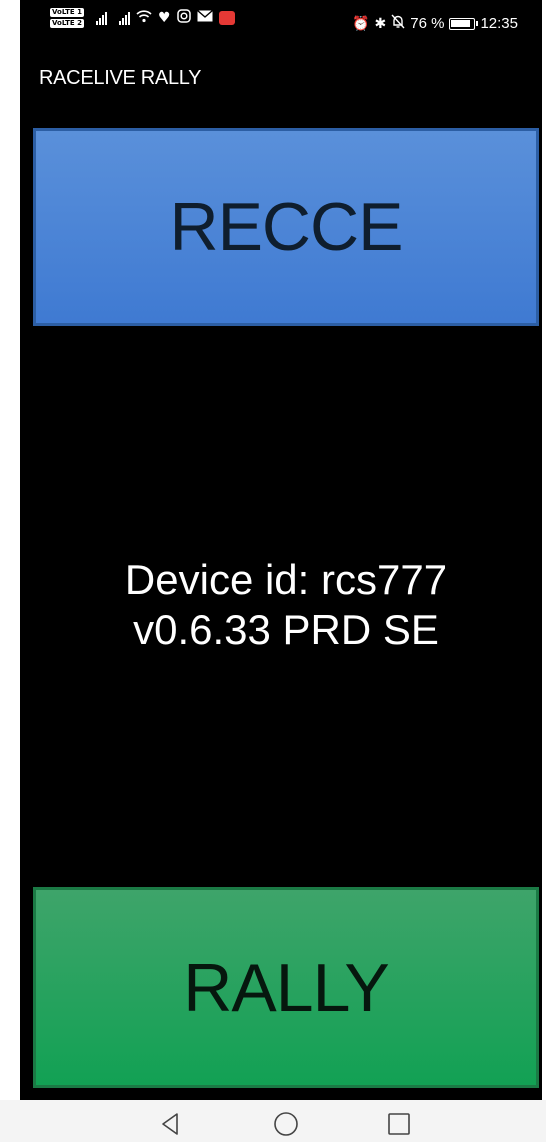 Image resolution: width=546 pixels, height=1142 pixels. I want to click on back-icon, so click(170, 1124).